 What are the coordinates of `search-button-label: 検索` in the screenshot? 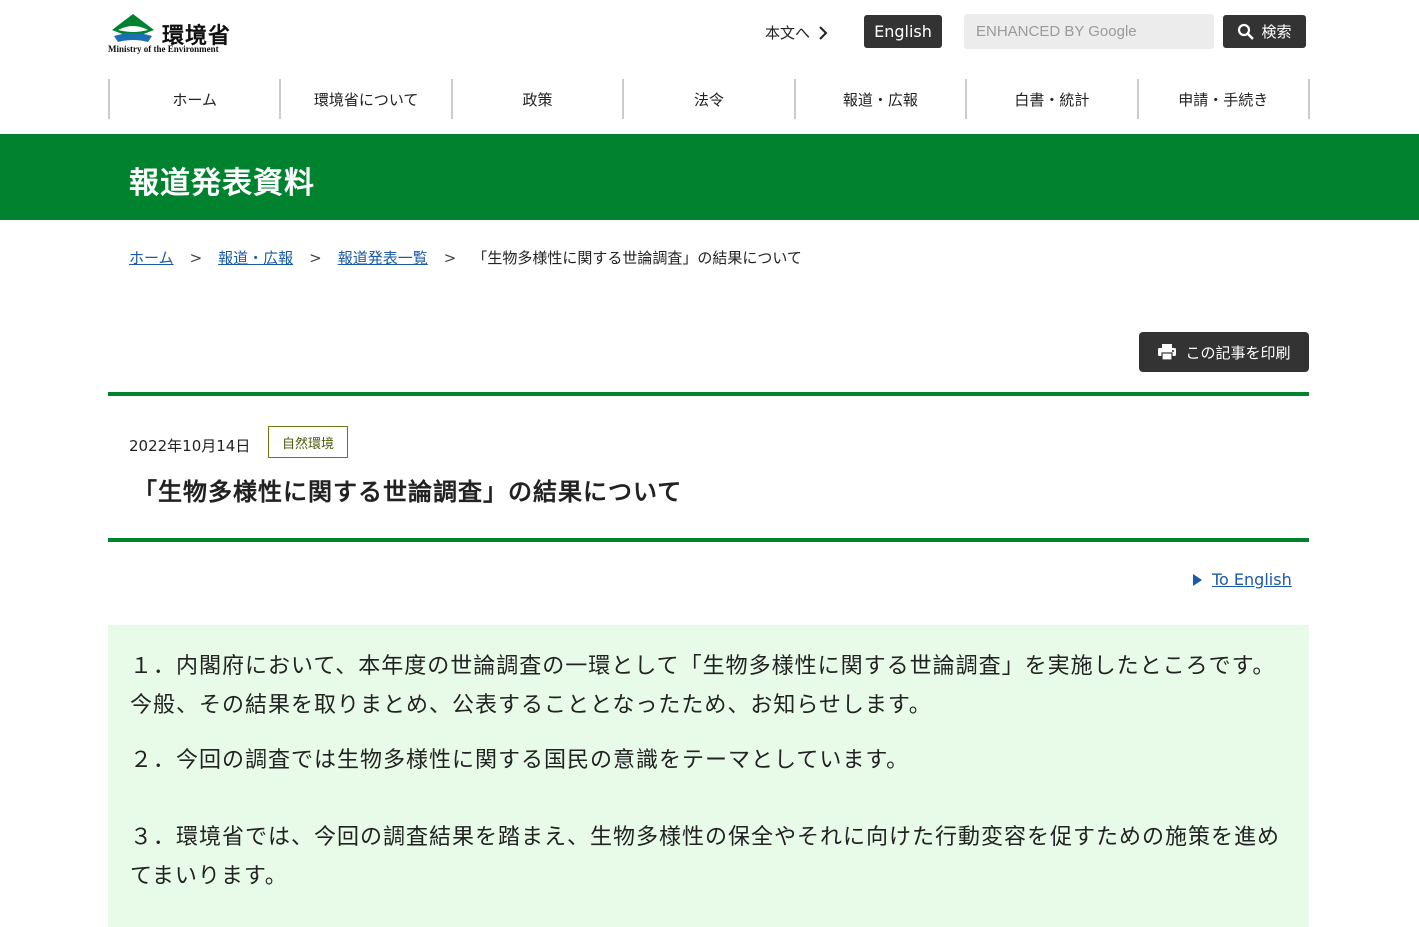 It's located at (1276, 32).